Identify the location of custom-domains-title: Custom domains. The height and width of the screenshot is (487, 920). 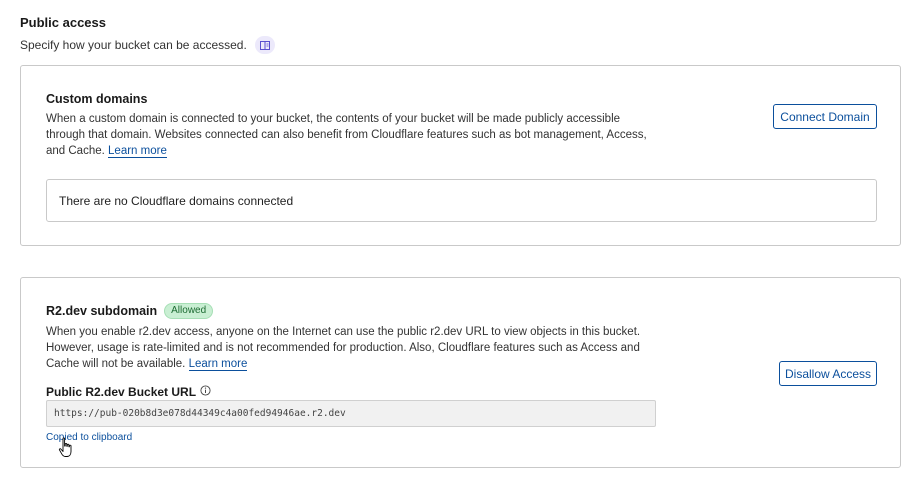
(96, 99).